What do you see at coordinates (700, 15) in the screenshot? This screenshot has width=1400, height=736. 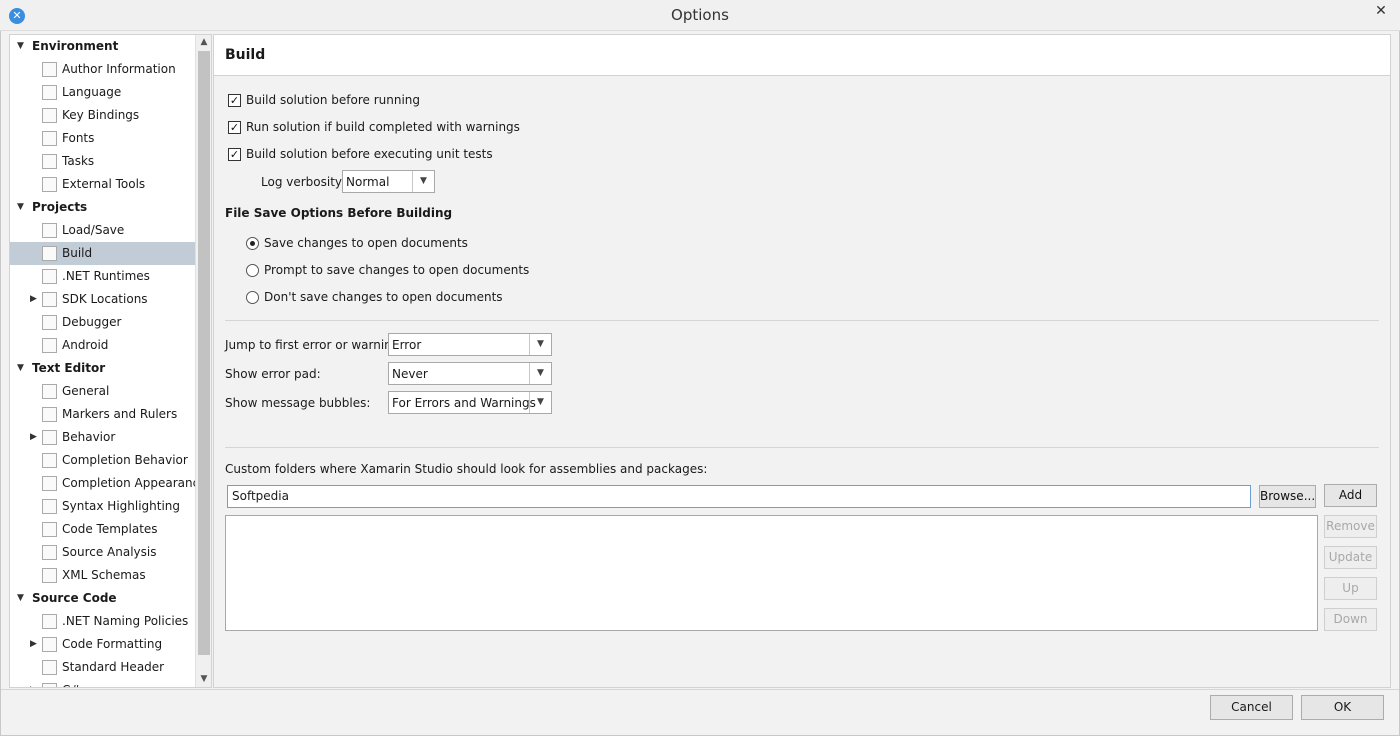 I see `title-bar: ✕ Options ✕` at bounding box center [700, 15].